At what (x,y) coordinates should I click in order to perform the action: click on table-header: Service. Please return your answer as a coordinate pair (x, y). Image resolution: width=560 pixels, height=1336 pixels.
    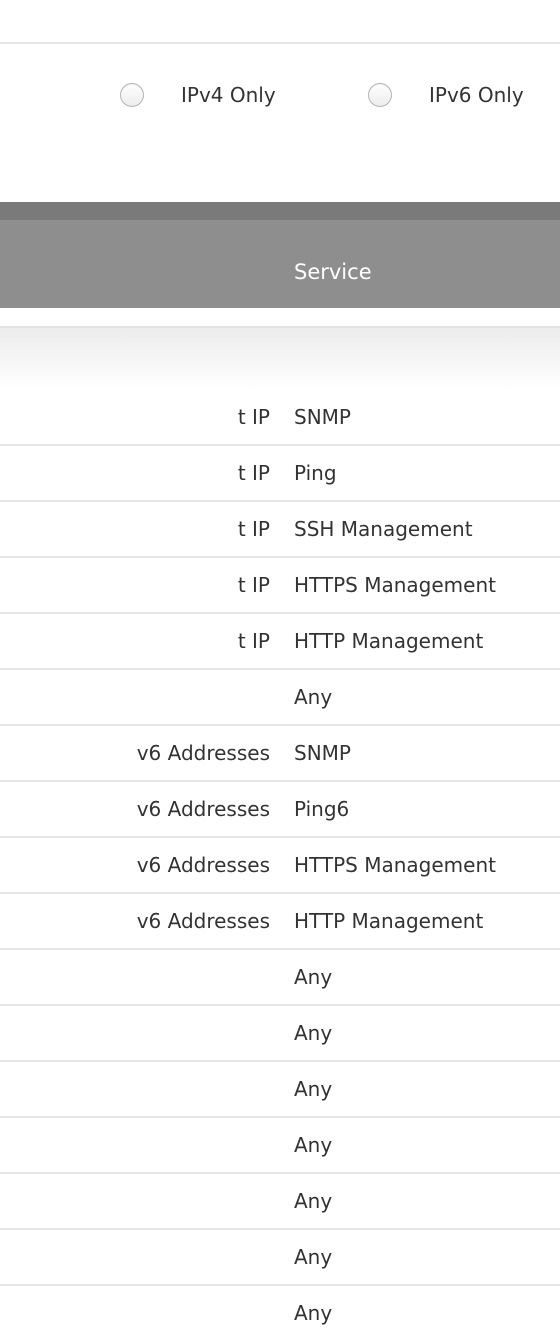
    Looking at the image, I should click on (280, 255).